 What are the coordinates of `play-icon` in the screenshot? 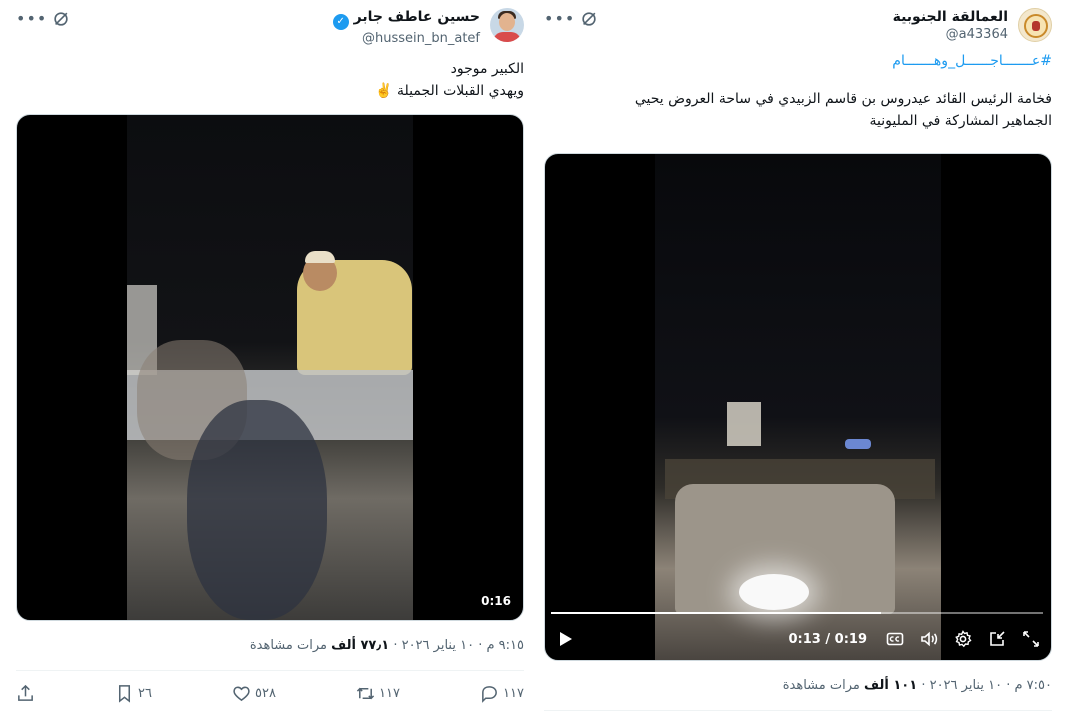 It's located at (565, 639).